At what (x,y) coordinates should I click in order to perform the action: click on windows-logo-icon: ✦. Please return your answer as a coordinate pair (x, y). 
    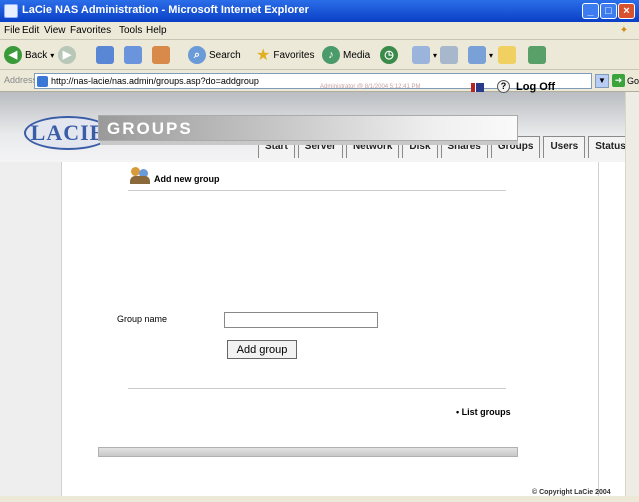
    Looking at the image, I should click on (624, 30).